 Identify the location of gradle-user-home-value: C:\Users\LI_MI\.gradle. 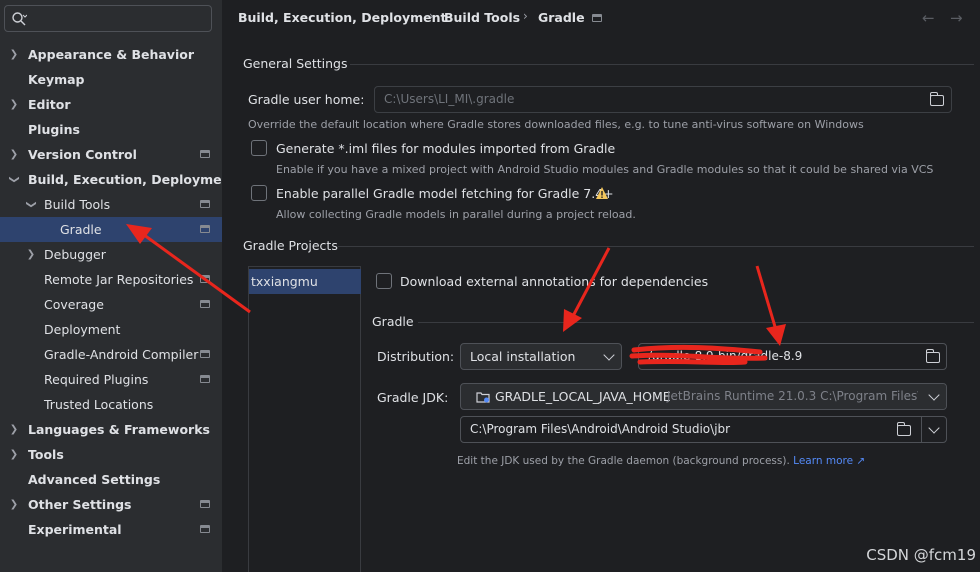
(449, 99).